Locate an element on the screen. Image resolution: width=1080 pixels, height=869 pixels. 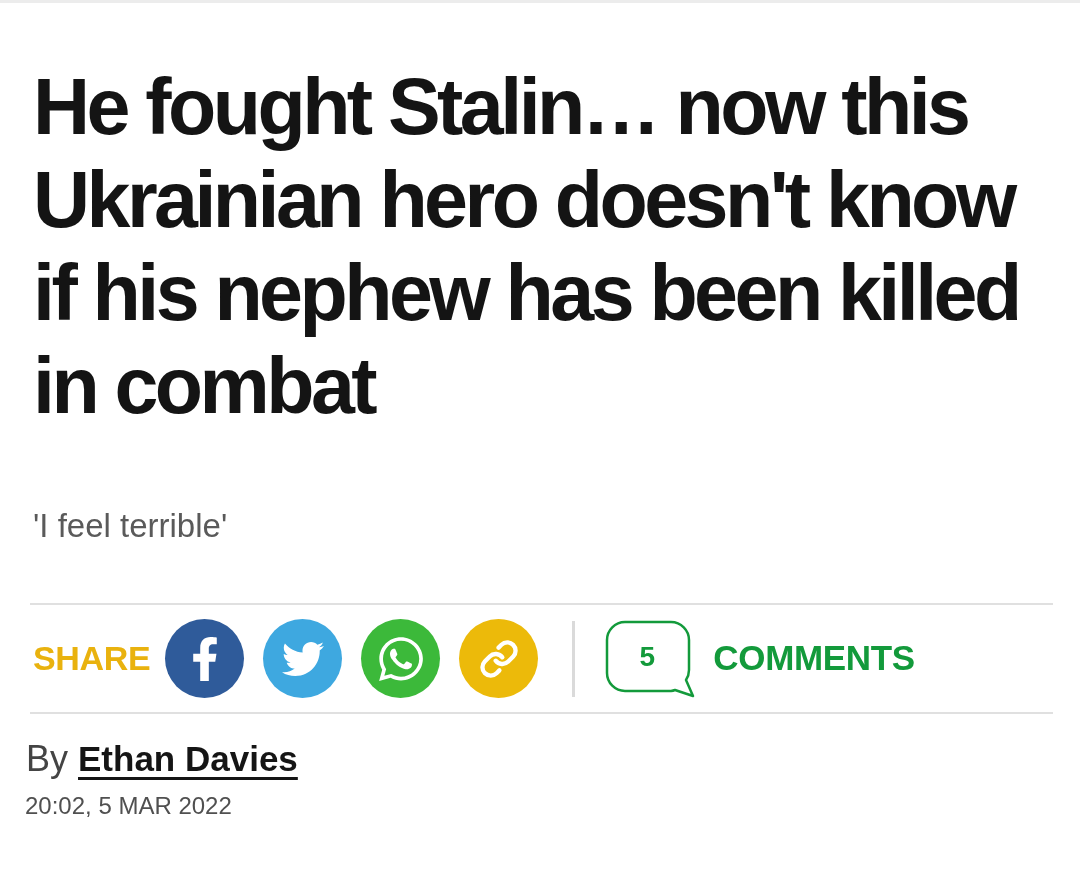
author-link: Ethan Davies is located at coordinates (188, 759).